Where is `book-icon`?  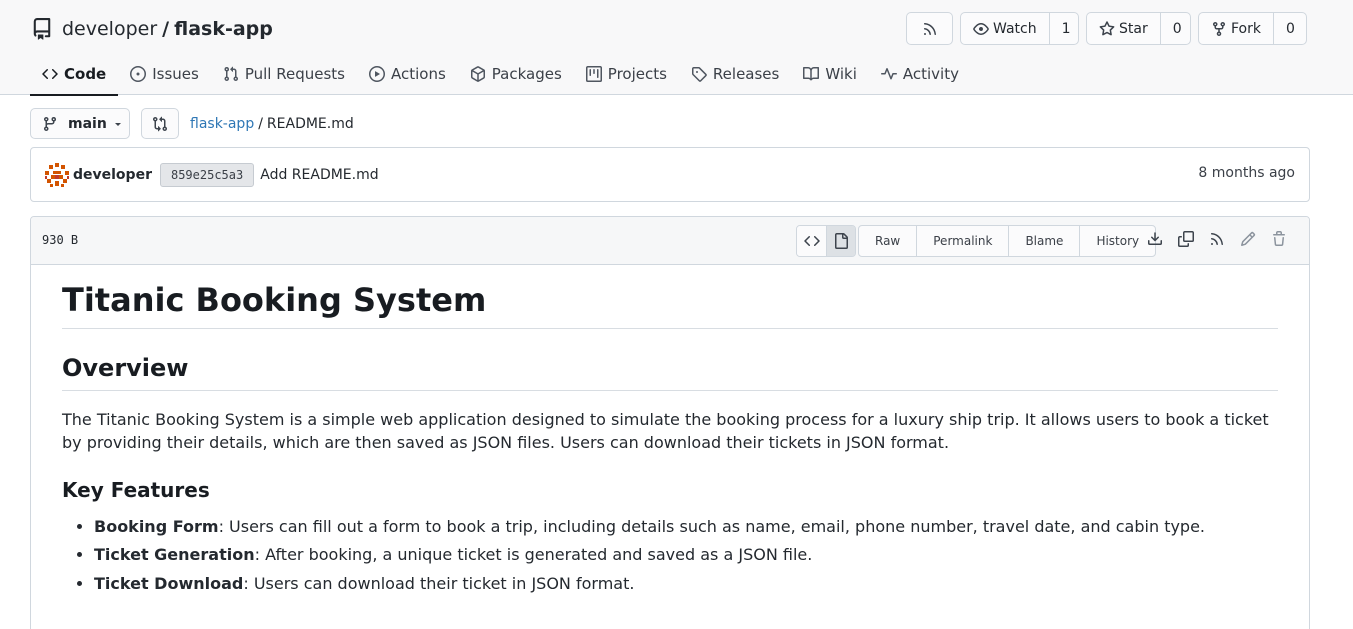
book-icon is located at coordinates (811, 74).